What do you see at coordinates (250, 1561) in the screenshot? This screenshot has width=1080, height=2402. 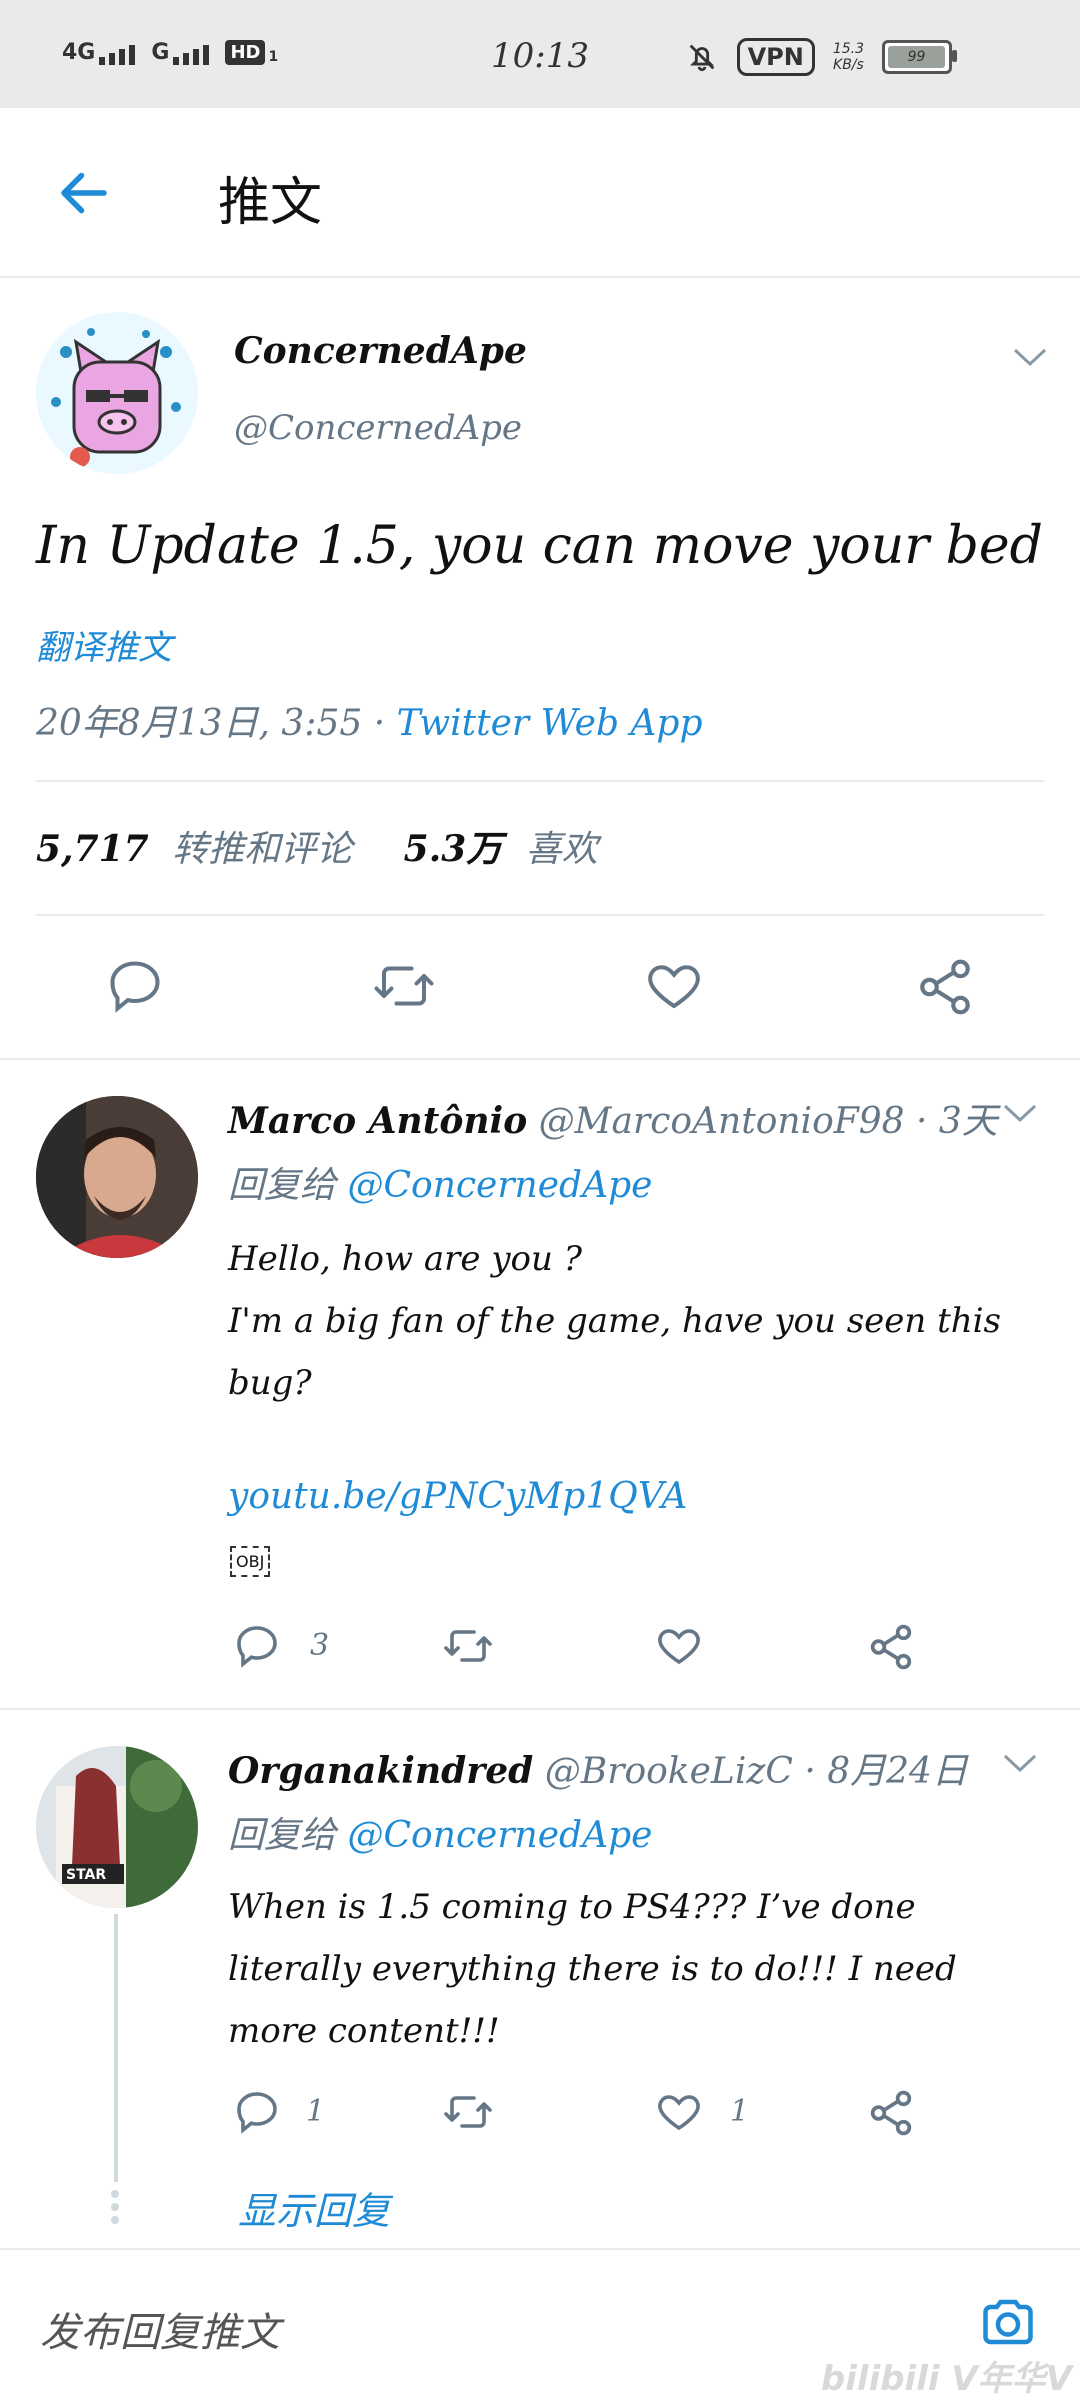 I see `object-placeholder: OBJ` at bounding box center [250, 1561].